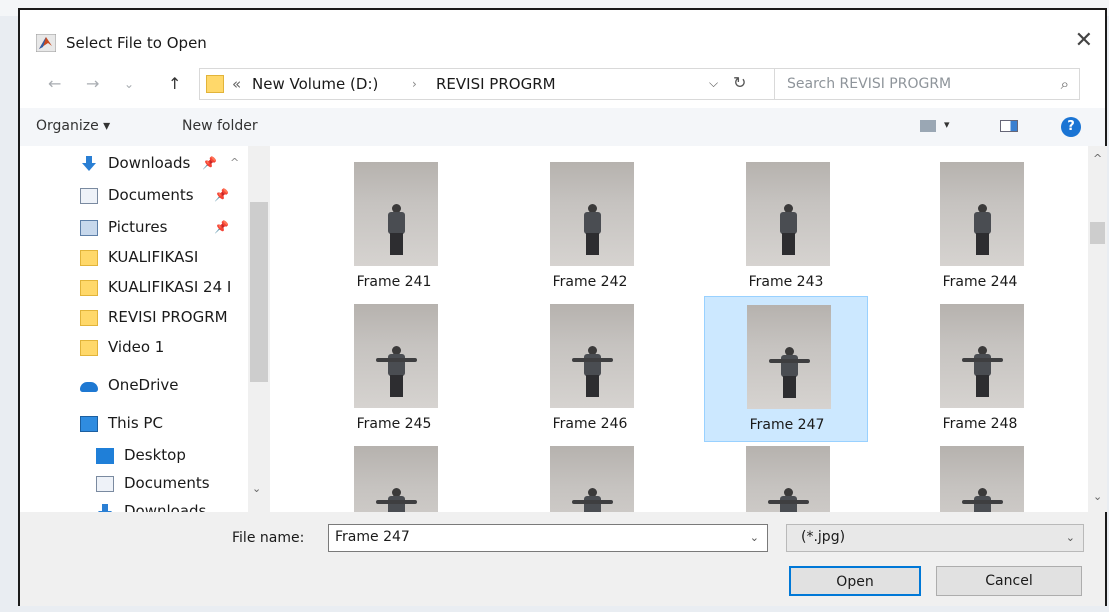 This screenshot has height=612, width=1109. Describe the element at coordinates (135, 423) in the screenshot. I see `sidebar-item-label: This PC` at that location.